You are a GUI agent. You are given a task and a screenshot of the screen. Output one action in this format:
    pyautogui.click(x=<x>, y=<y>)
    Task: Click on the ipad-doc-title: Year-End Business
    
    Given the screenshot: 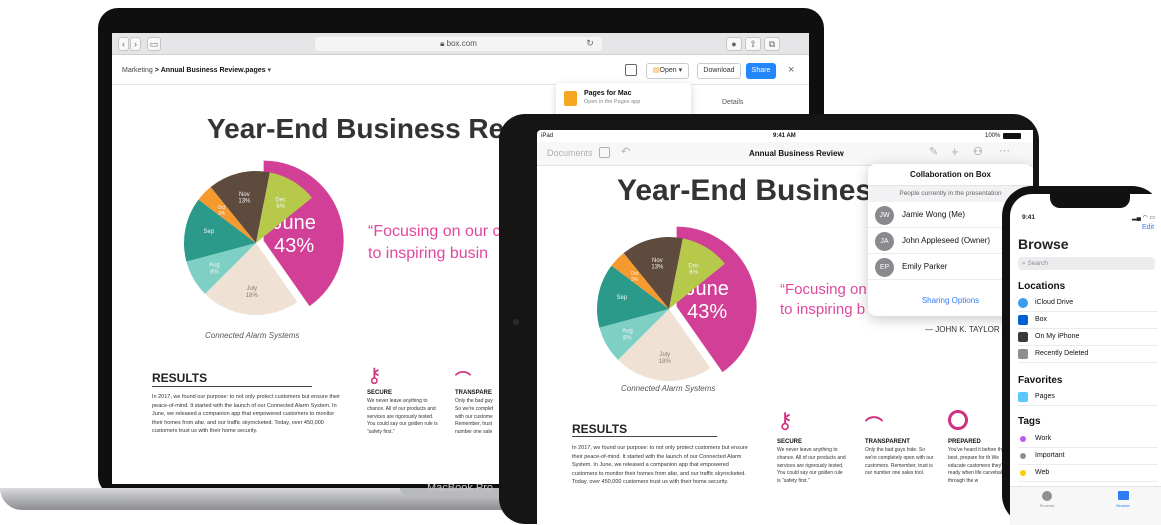 What is the action you would take?
    pyautogui.click(x=753, y=190)
    